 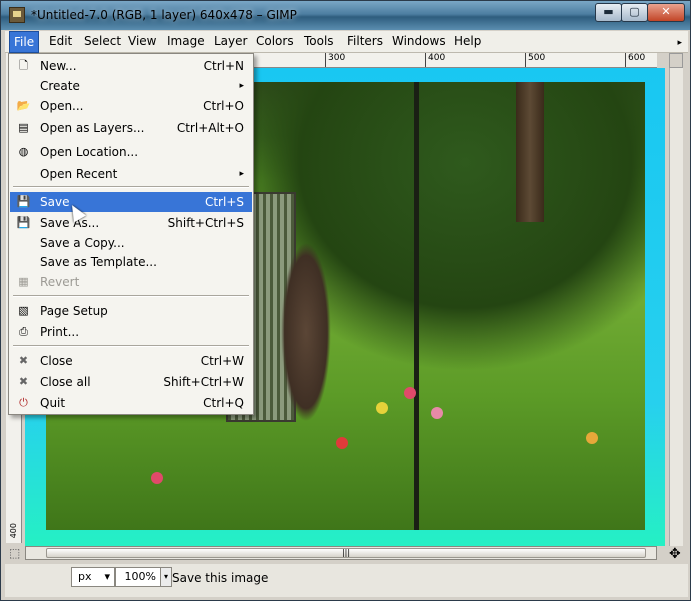 I want to click on menu-item-label: Save, so click(x=55, y=202).